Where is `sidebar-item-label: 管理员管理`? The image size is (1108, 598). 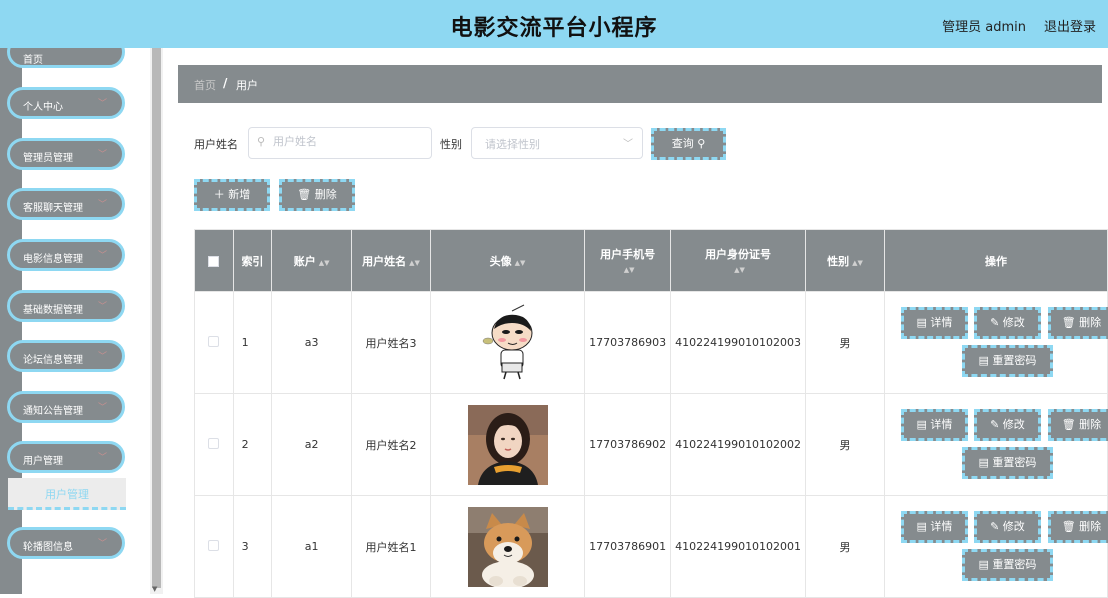
sidebar-item-label: 管理员管理 is located at coordinates (48, 158).